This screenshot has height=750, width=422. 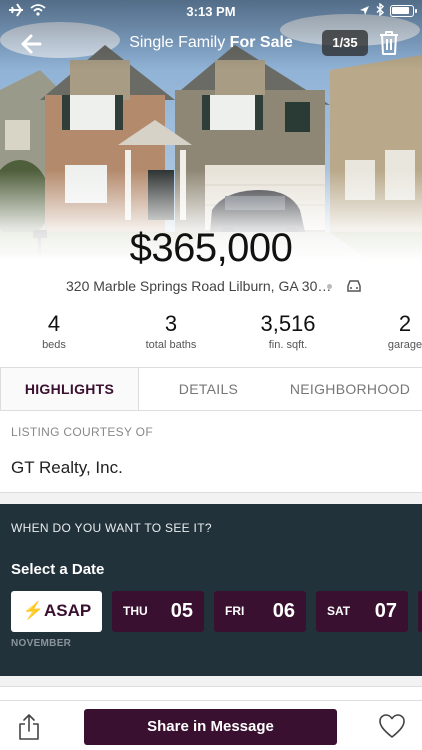 What do you see at coordinates (177, 42) in the screenshot?
I see `nav-title-type: Single Family` at bounding box center [177, 42].